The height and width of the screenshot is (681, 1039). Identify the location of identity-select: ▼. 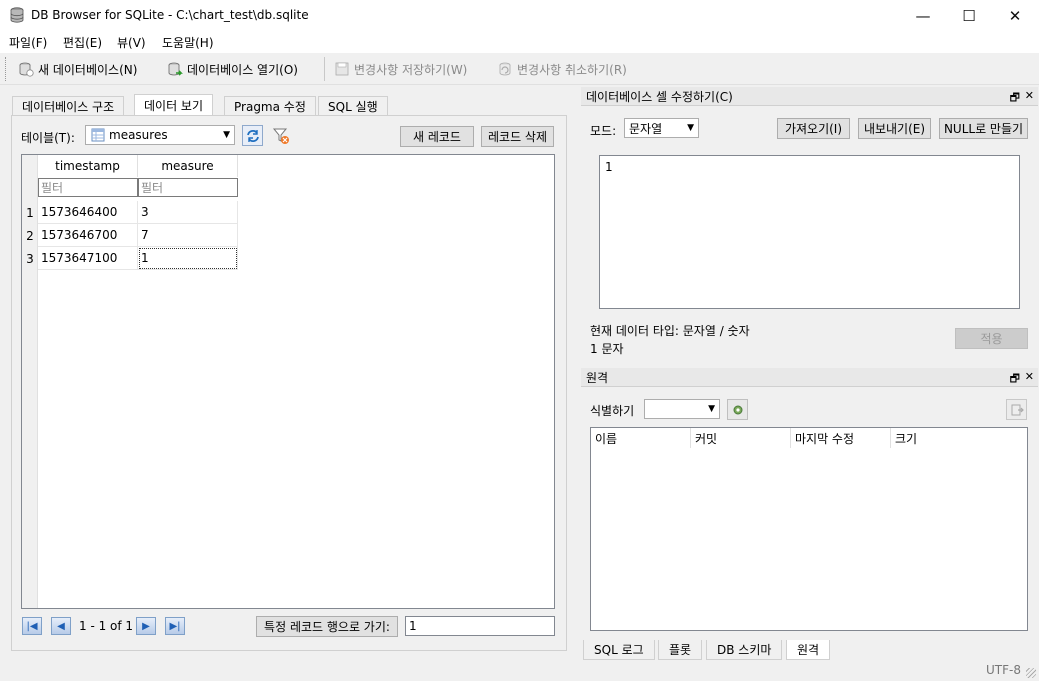
(682, 409).